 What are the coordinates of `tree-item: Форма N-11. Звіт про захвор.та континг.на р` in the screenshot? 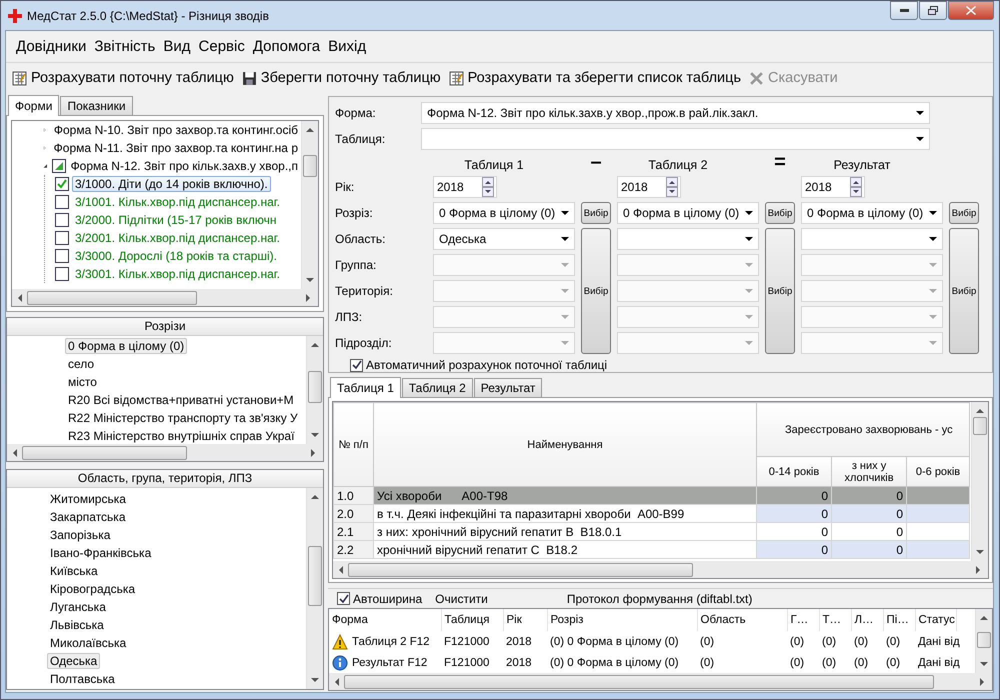 It's located at (175, 148).